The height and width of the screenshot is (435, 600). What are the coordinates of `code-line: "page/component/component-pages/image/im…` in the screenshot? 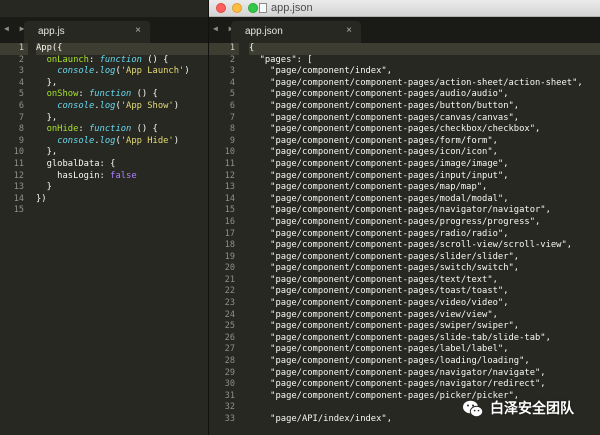 It's located at (379, 163).